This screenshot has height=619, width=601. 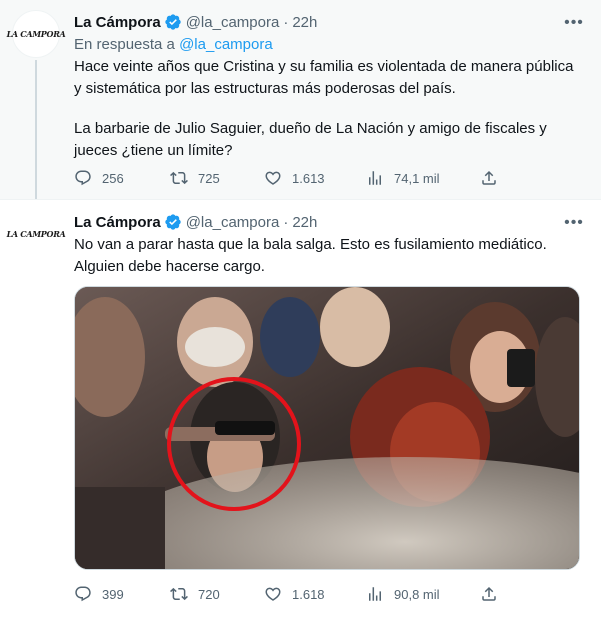 What do you see at coordinates (417, 594) in the screenshot?
I see `views-count: 90,8 mil` at bounding box center [417, 594].